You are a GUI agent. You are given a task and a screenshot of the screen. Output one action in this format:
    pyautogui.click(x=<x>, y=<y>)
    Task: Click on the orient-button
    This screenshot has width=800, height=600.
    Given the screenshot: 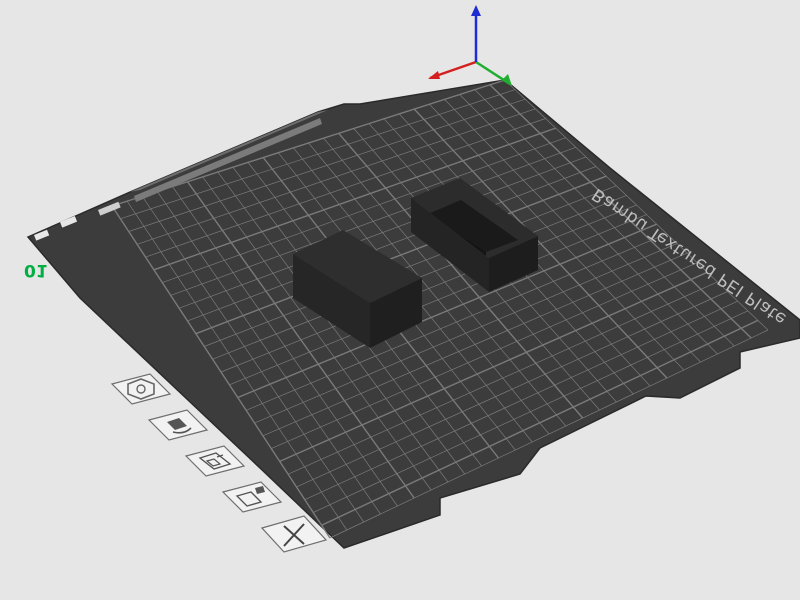 What is the action you would take?
    pyautogui.click(x=178, y=425)
    